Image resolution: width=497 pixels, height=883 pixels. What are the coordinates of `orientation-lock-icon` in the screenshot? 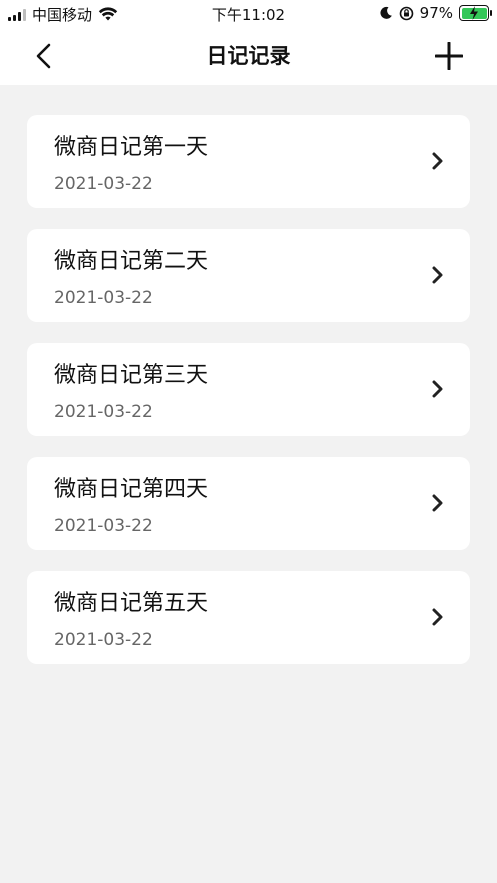 It's located at (406, 13).